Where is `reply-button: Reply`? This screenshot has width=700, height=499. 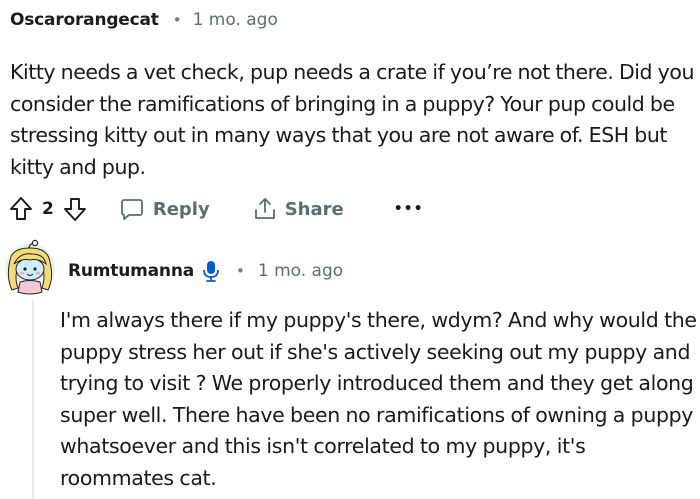
reply-button: Reply is located at coordinates (165, 209).